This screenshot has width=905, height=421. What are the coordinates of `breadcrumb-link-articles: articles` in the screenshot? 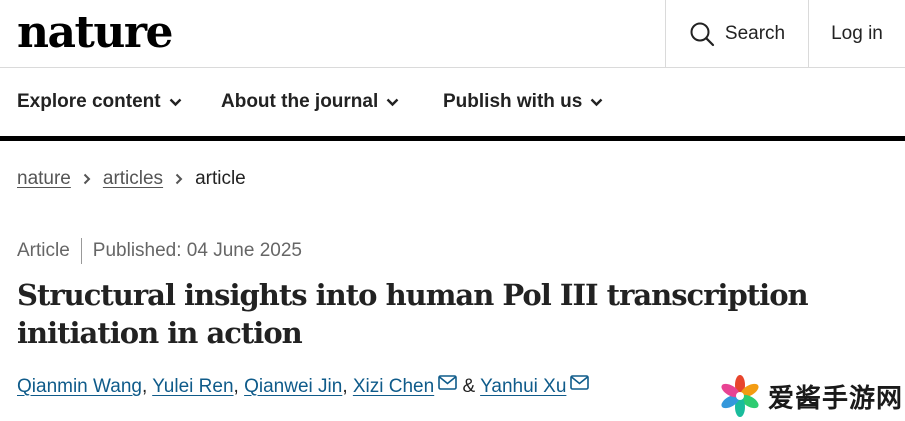 It's located at (133, 179).